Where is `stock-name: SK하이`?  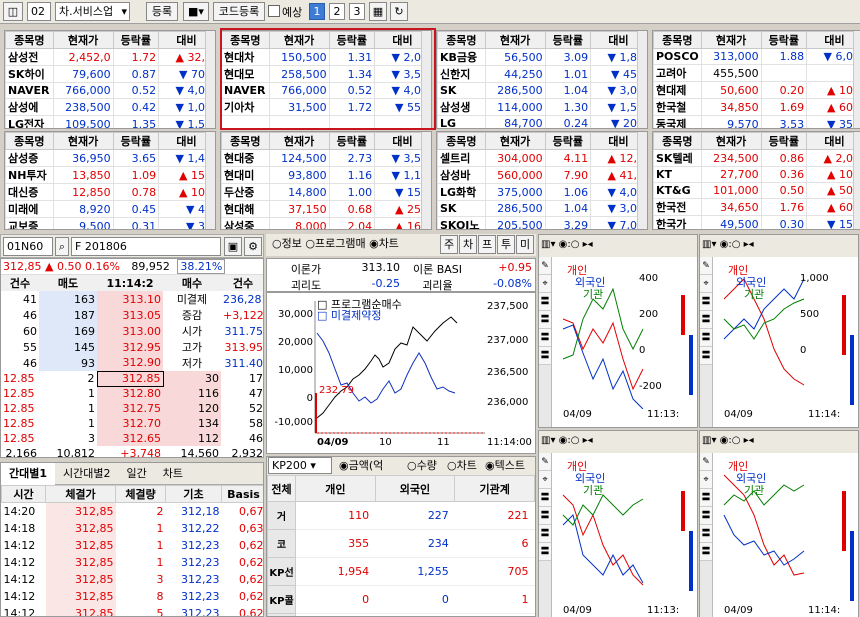 stock-name: SK하이 is located at coordinates (29, 74).